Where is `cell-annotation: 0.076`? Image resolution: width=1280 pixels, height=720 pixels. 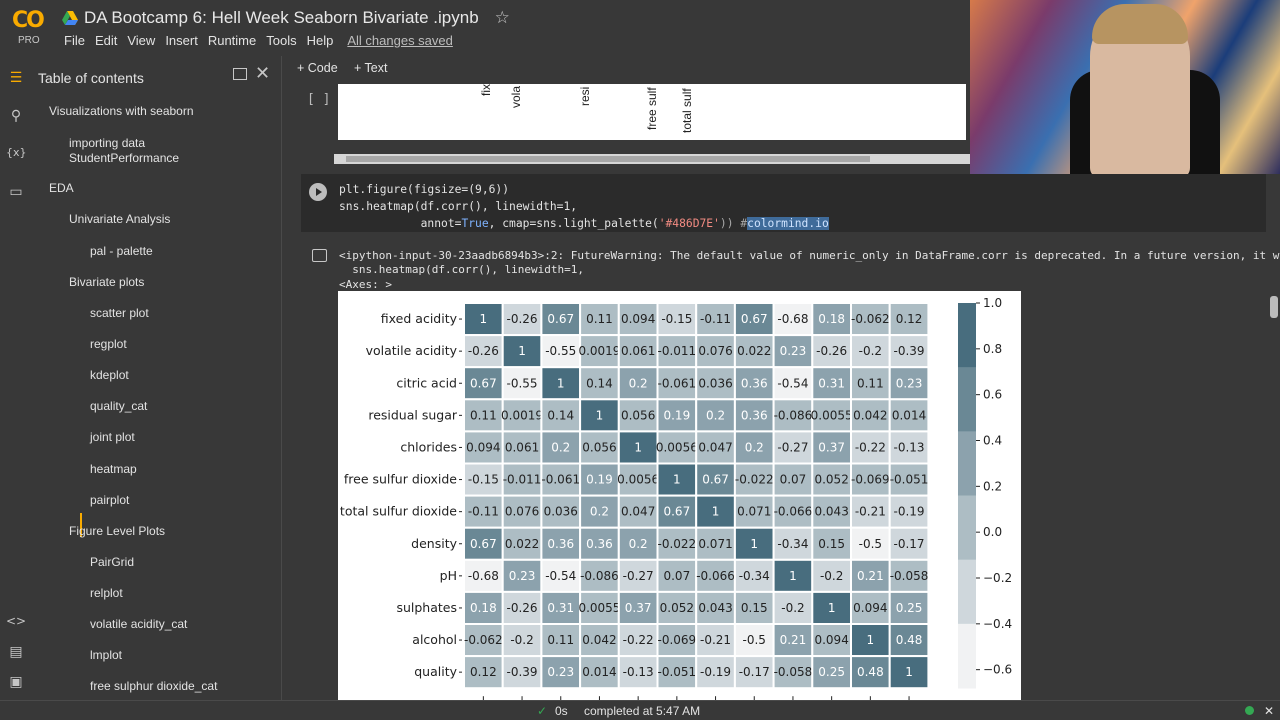 cell-annotation: 0.076 is located at coordinates (715, 351).